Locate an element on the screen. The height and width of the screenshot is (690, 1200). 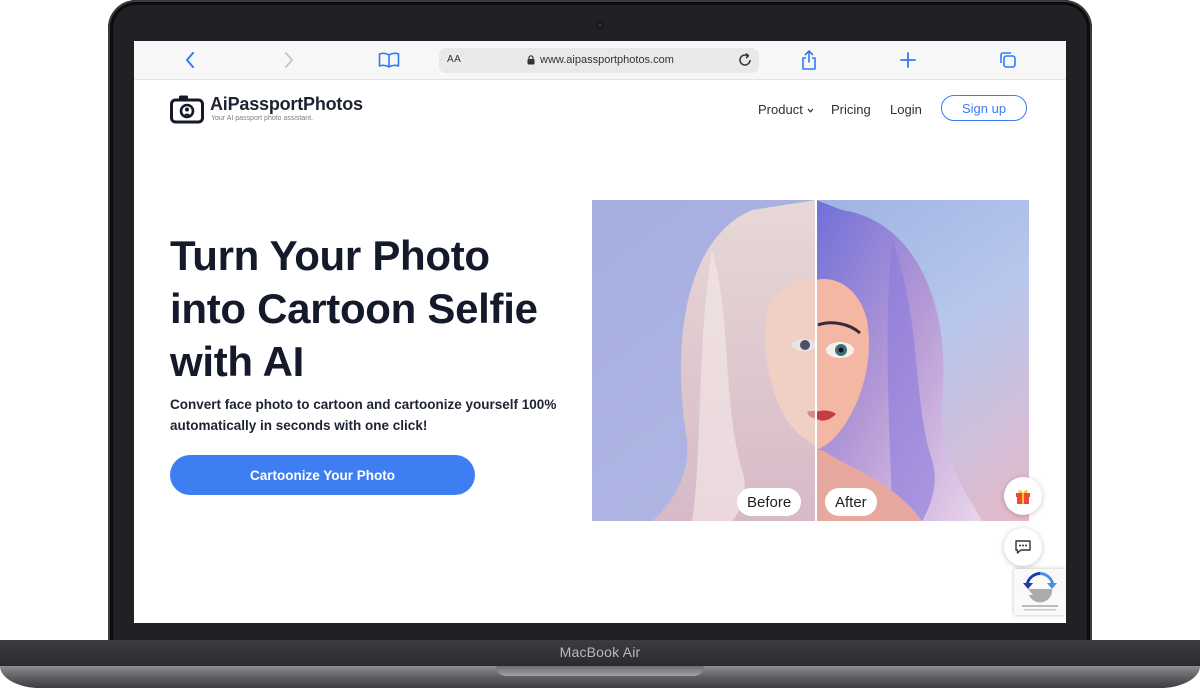
reload-icon is located at coordinates (745, 60).